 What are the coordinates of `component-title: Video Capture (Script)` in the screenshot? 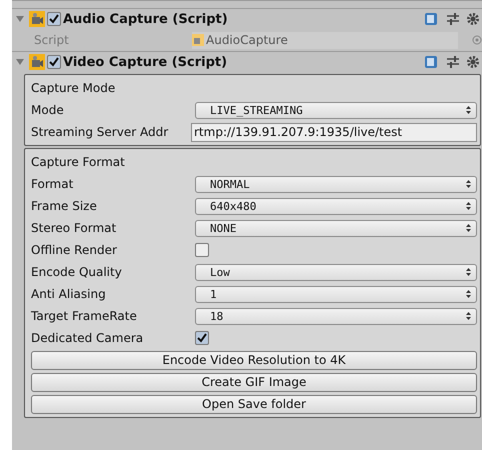 It's located at (145, 62).